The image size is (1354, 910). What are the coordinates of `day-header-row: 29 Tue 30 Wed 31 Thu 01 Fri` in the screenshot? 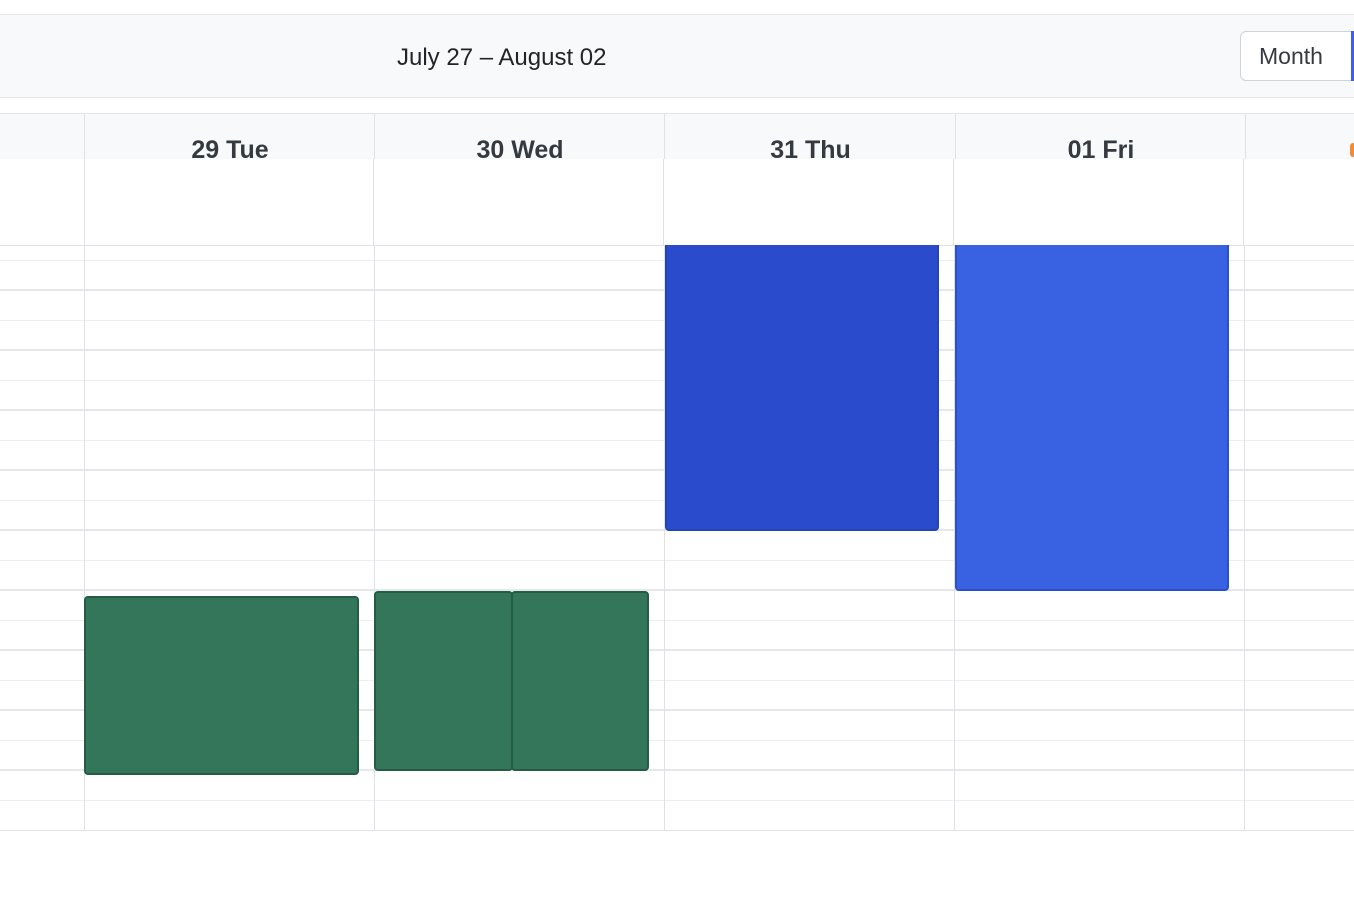 It's located at (677, 136).